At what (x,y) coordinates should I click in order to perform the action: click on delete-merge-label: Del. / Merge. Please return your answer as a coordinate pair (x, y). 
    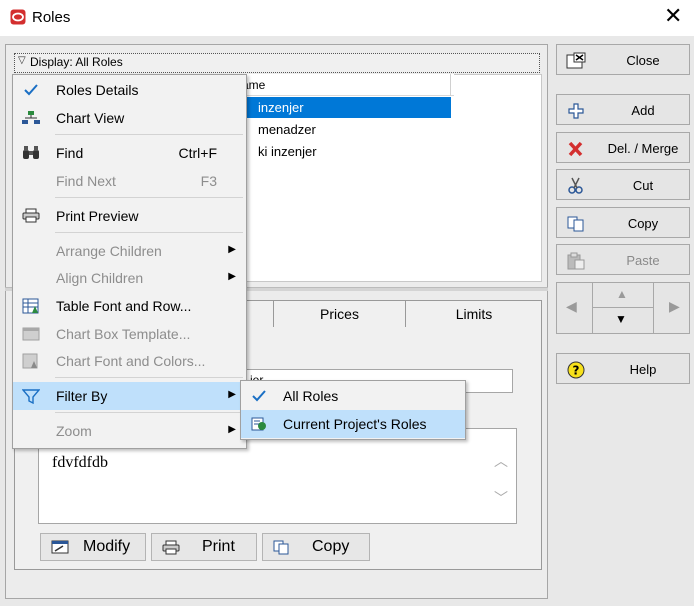
    Looking at the image, I should click on (643, 148).